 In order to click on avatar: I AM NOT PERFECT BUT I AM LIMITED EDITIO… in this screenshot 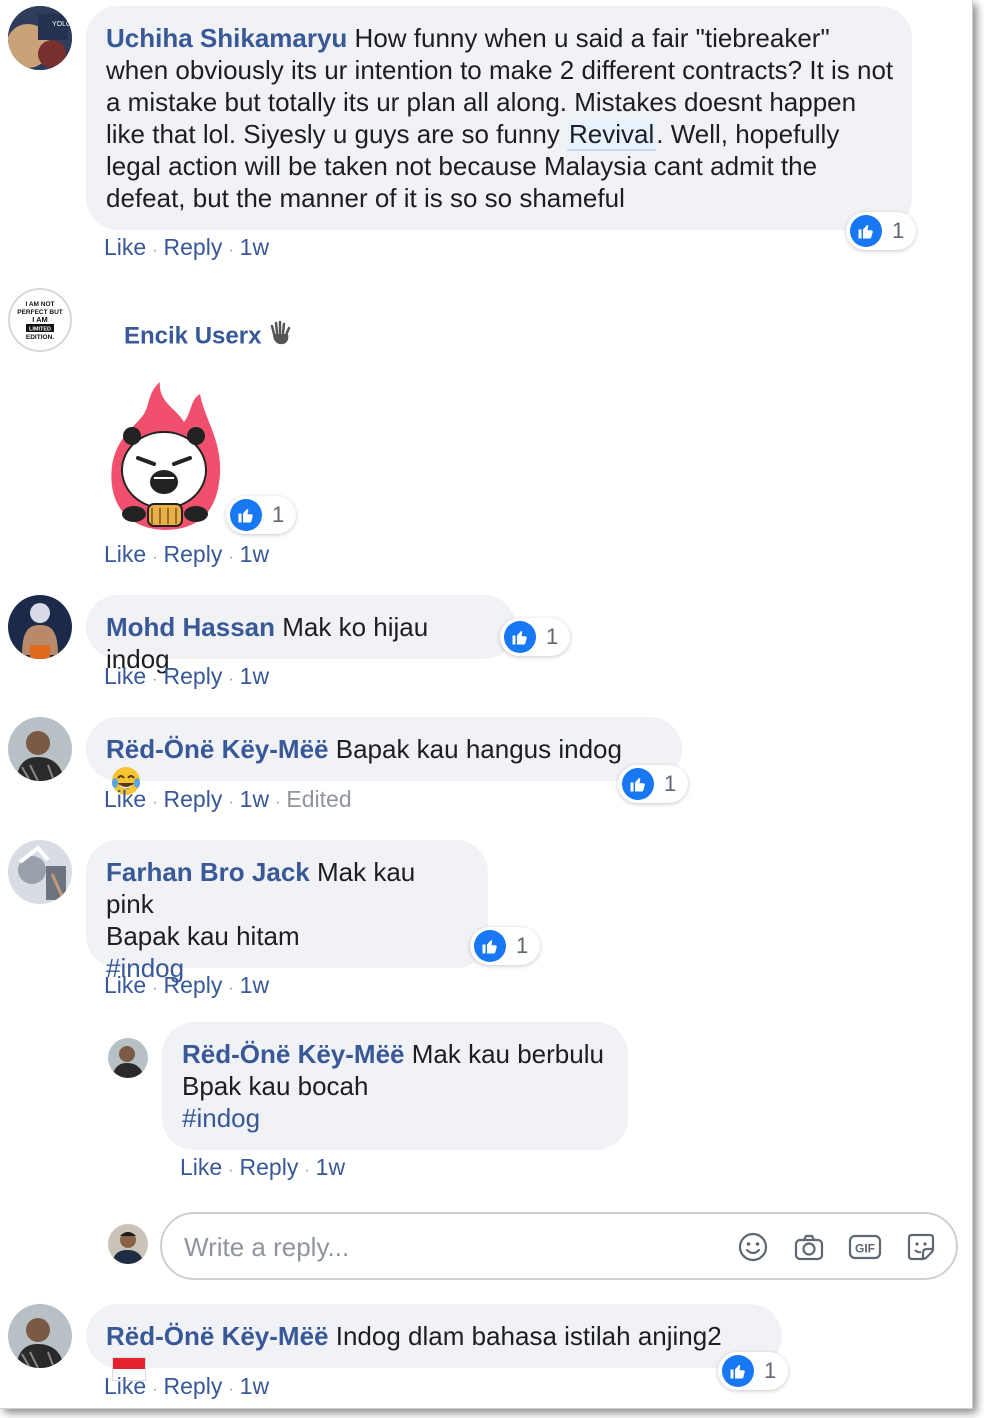, I will do `click(40, 320)`.